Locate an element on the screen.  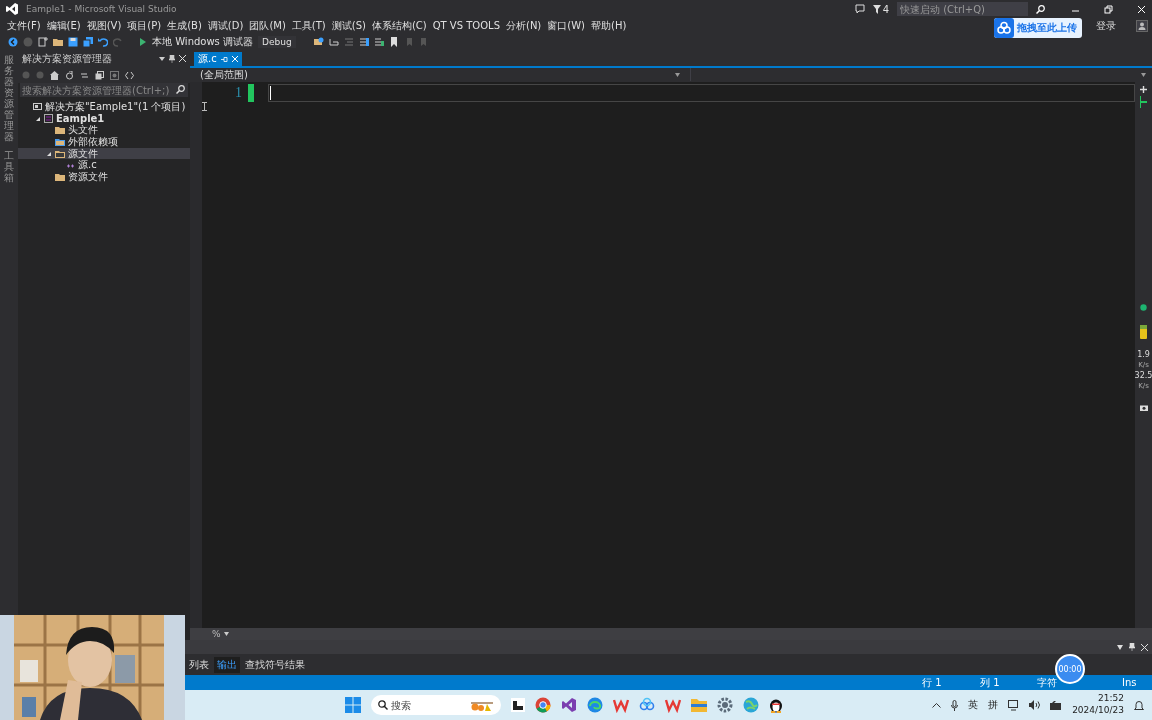
wave-app-icon is located at coordinates (595, 705).